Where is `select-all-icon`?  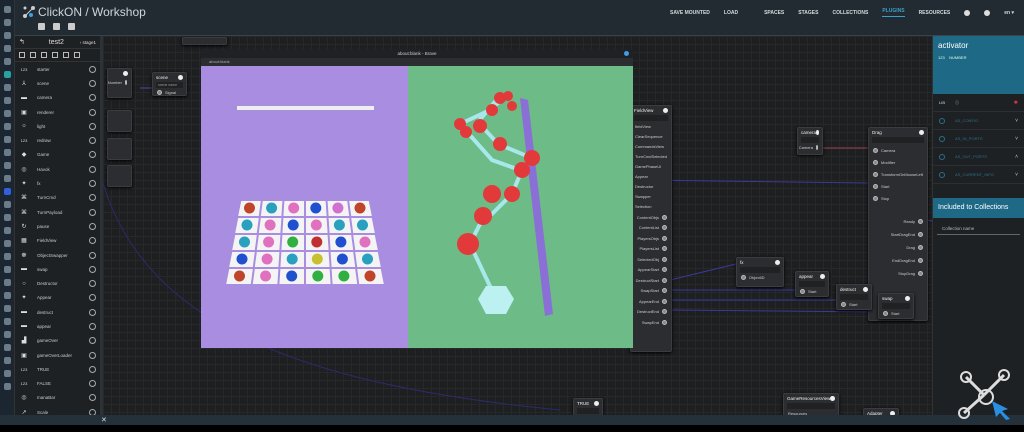
select-all-icon is located at coordinates (22, 55).